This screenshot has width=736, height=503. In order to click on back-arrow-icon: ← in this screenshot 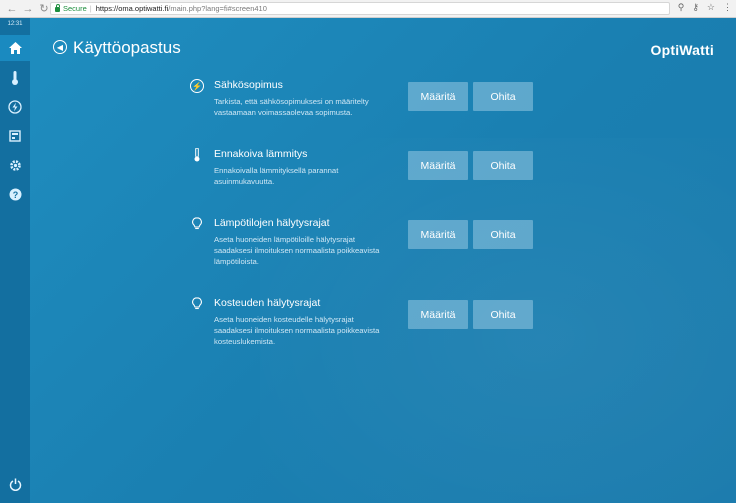, I will do `click(12, 9)`.